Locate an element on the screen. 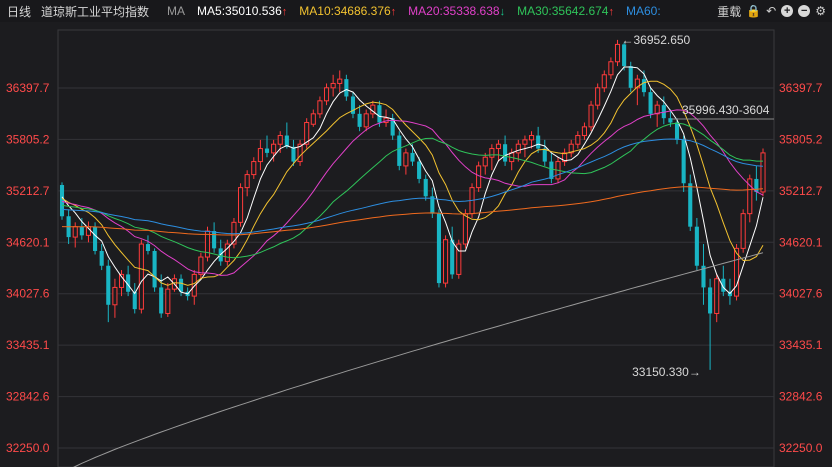 The image size is (832, 467). toolbar: 重载 🔒 ↶ + − ⚙ is located at coordinates (767, 11).